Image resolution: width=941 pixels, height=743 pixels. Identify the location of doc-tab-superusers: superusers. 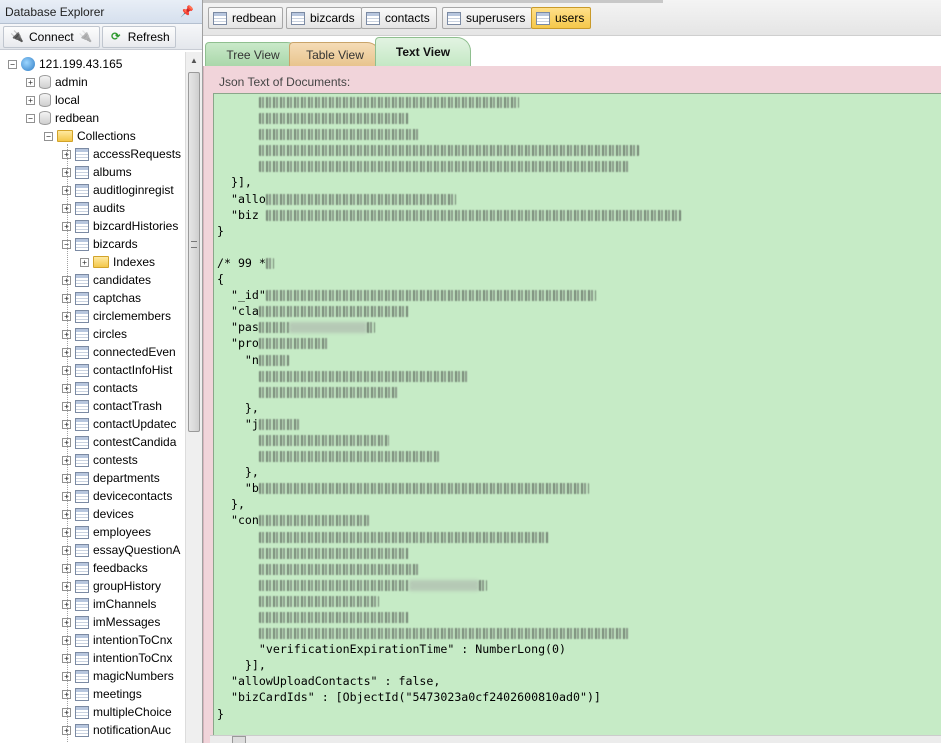
(487, 18).